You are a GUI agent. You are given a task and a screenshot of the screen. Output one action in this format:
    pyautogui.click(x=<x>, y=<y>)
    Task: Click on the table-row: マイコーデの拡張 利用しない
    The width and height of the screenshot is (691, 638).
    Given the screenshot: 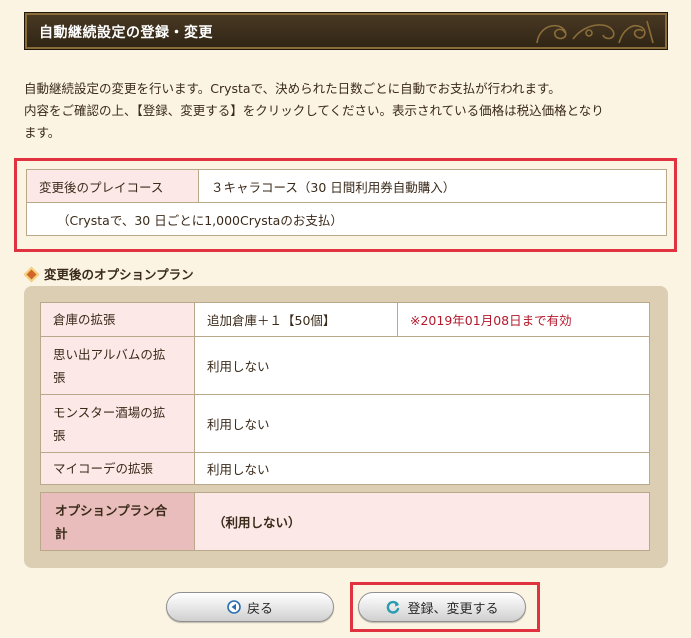 What is the action you would take?
    pyautogui.click(x=345, y=468)
    